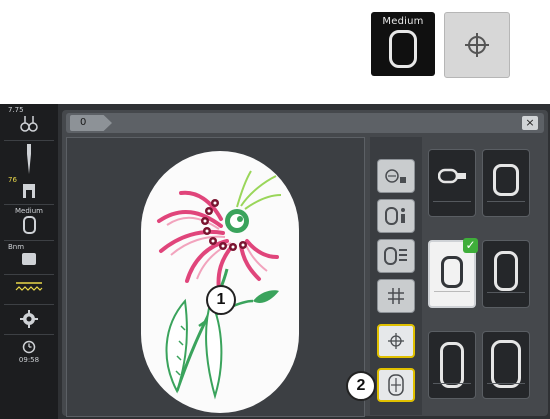 Image resolution: width=550 pixels, height=419 pixels. I want to click on callout-marker-1: 1, so click(221, 300).